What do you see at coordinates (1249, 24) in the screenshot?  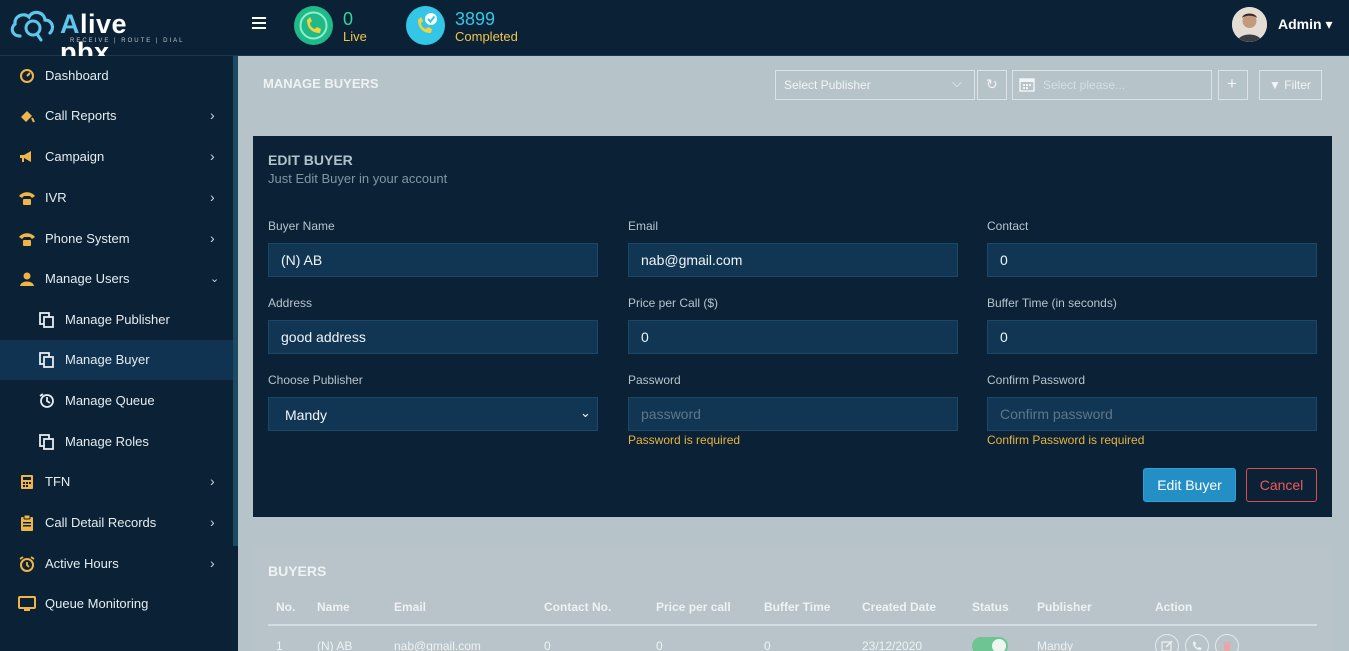 I see `user-avatar` at bounding box center [1249, 24].